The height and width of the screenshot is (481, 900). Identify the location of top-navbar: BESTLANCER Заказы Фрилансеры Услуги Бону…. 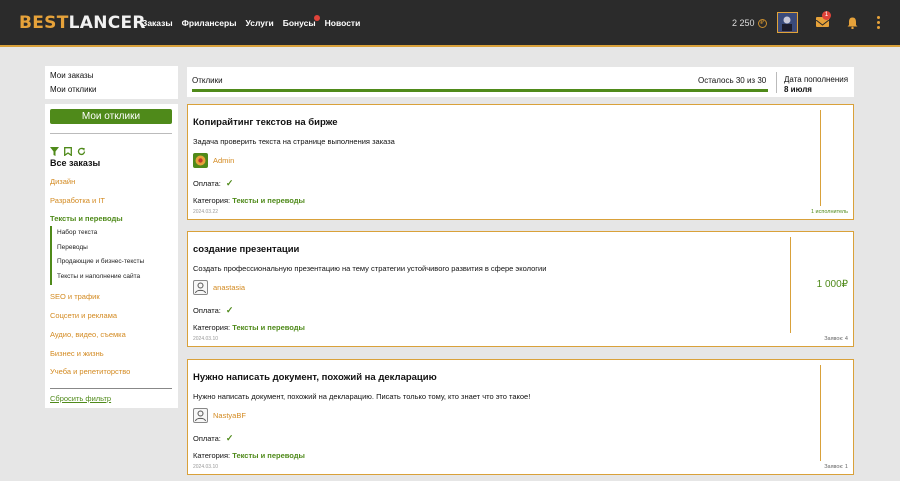
(450, 23).